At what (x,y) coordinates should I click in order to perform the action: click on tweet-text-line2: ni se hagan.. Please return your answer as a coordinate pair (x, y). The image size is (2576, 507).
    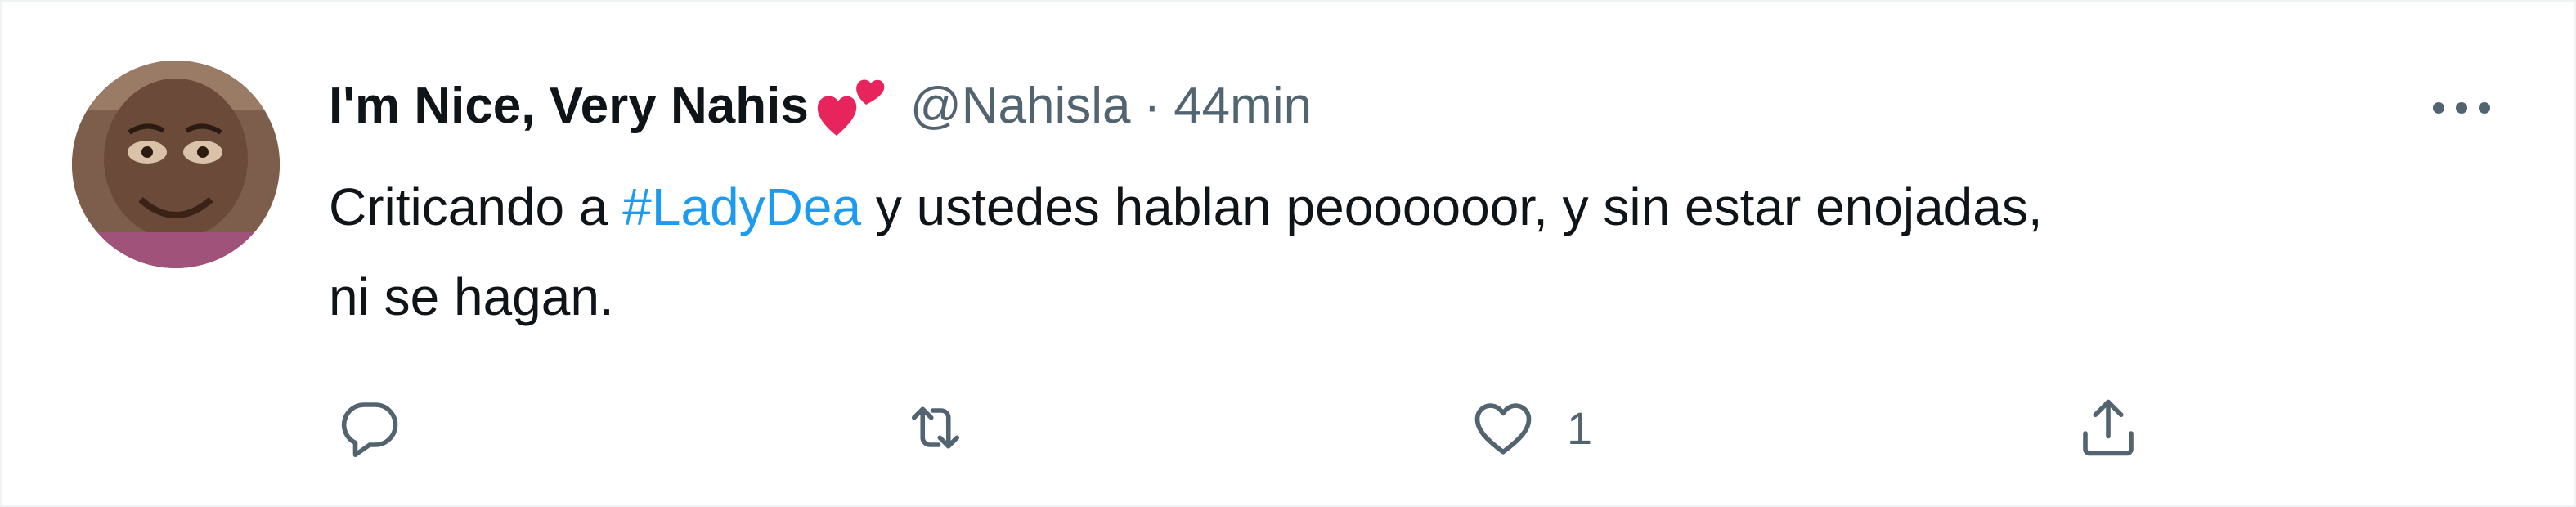
    Looking at the image, I should click on (471, 296).